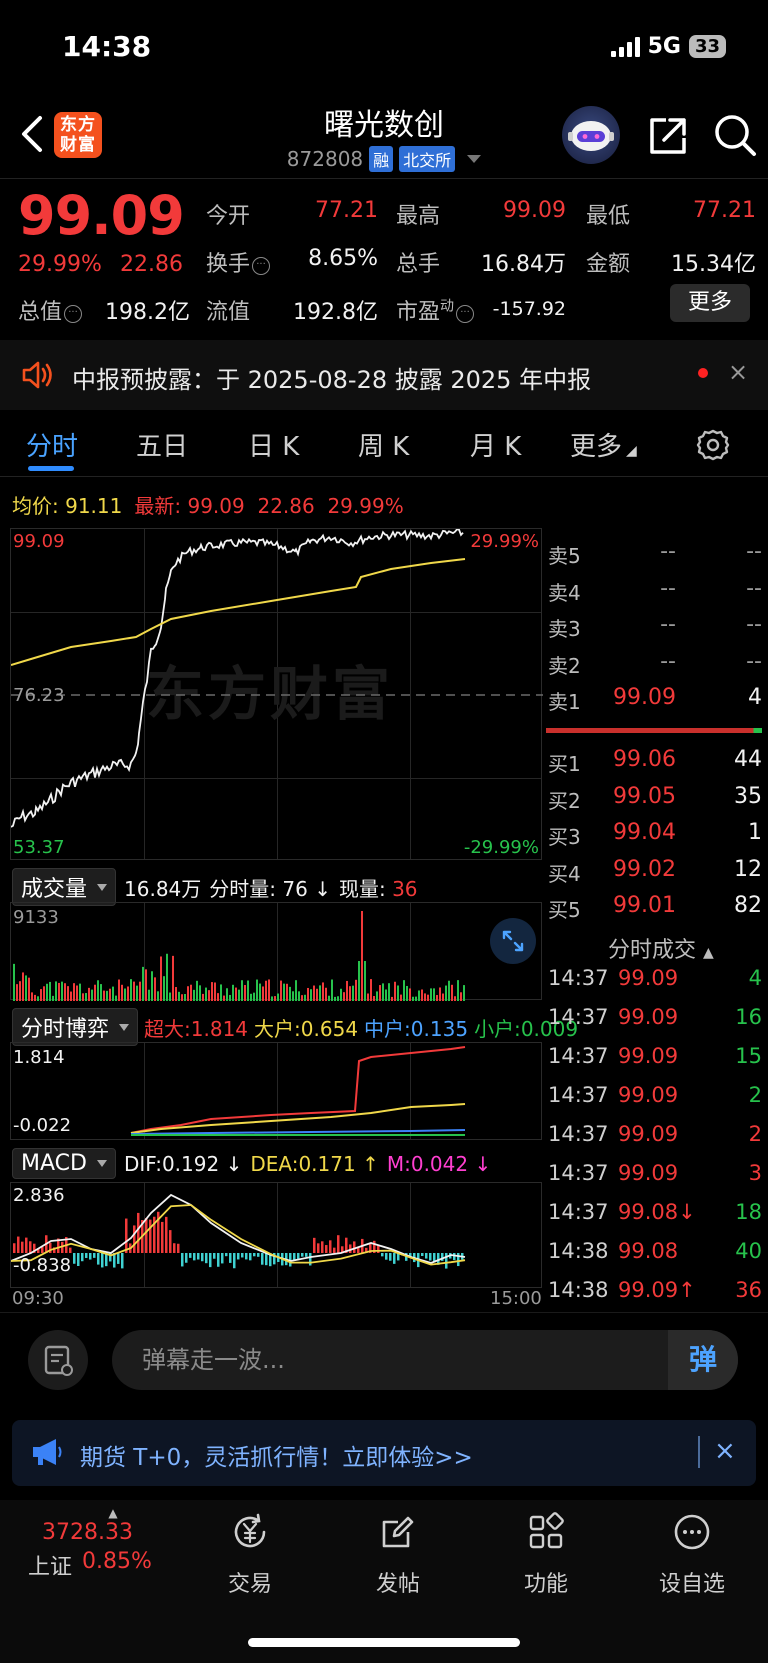 The image size is (768, 1663). Describe the element at coordinates (162, 444) in the screenshot. I see `tab-five-day: 五日` at that location.